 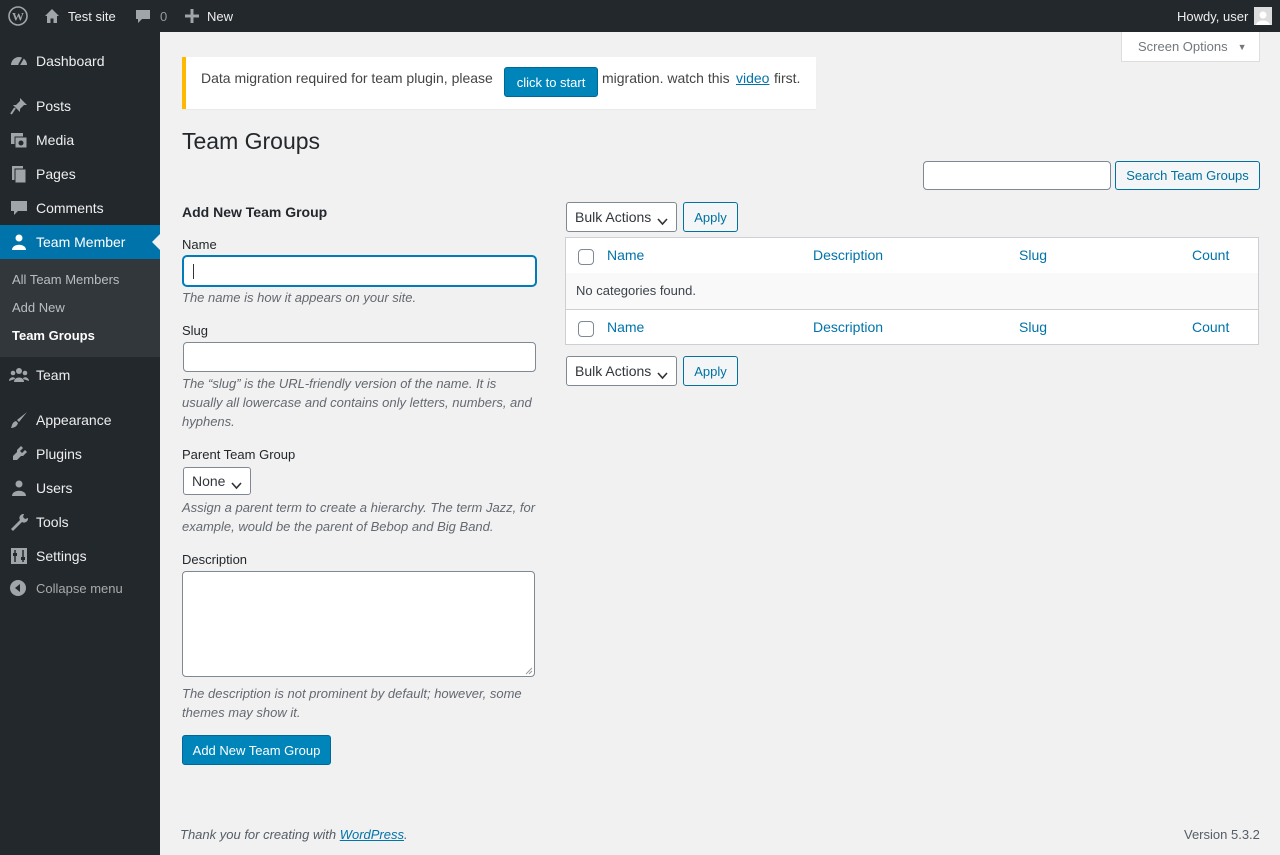 What do you see at coordinates (164, 16) in the screenshot?
I see `comments-count: 0` at bounding box center [164, 16].